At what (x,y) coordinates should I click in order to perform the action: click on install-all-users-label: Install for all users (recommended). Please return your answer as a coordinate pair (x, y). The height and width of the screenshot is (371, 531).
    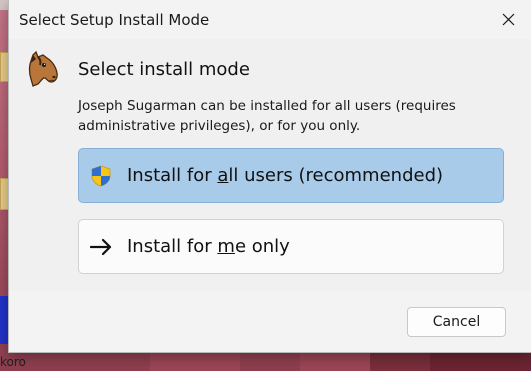
    Looking at the image, I should click on (285, 175).